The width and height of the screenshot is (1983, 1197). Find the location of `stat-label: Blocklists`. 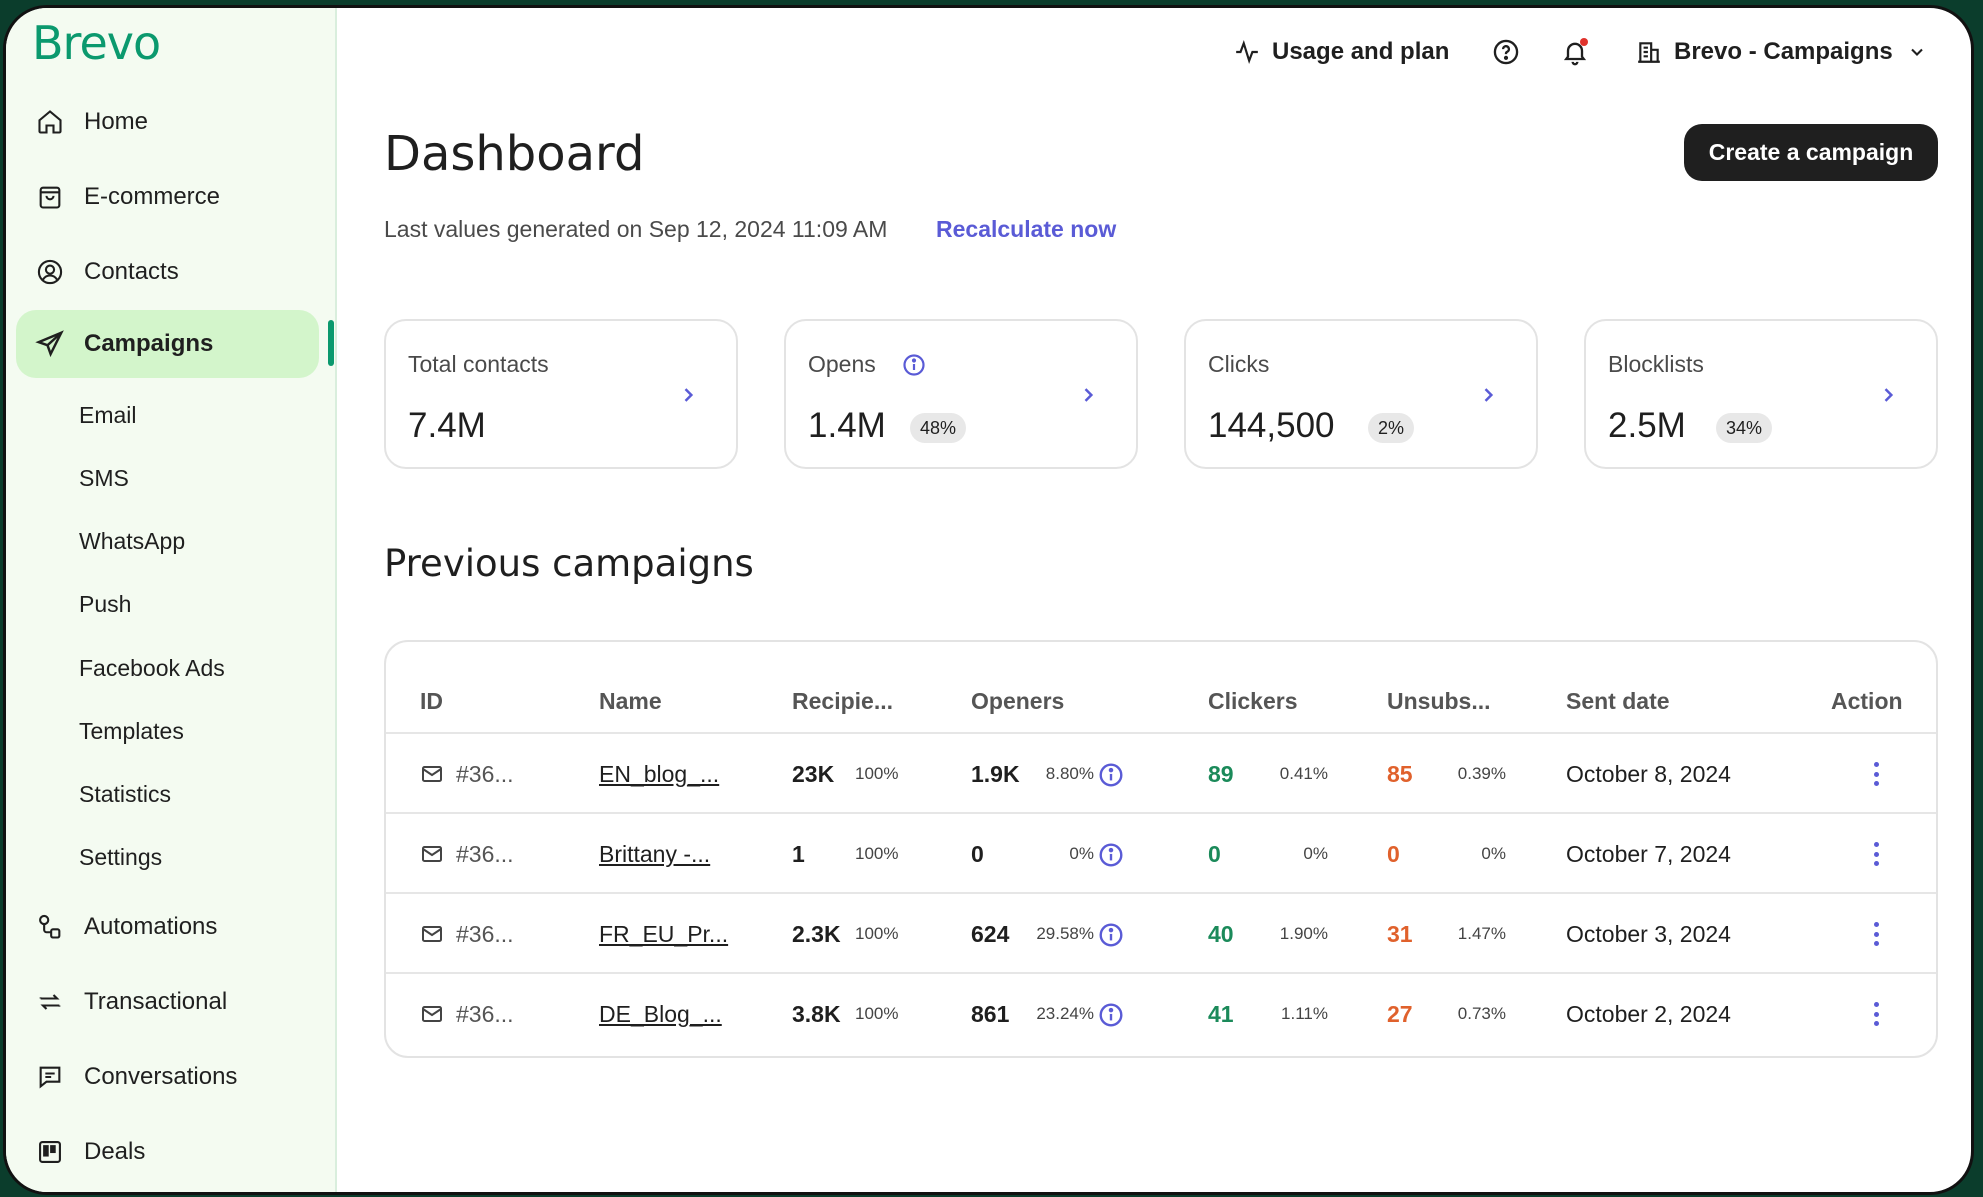

stat-label: Blocklists is located at coordinates (1656, 364).